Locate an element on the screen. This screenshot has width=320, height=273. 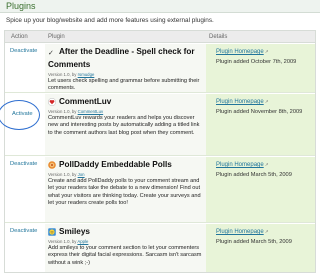
table-header: Action Plugin Details is located at coordinates (160, 37).